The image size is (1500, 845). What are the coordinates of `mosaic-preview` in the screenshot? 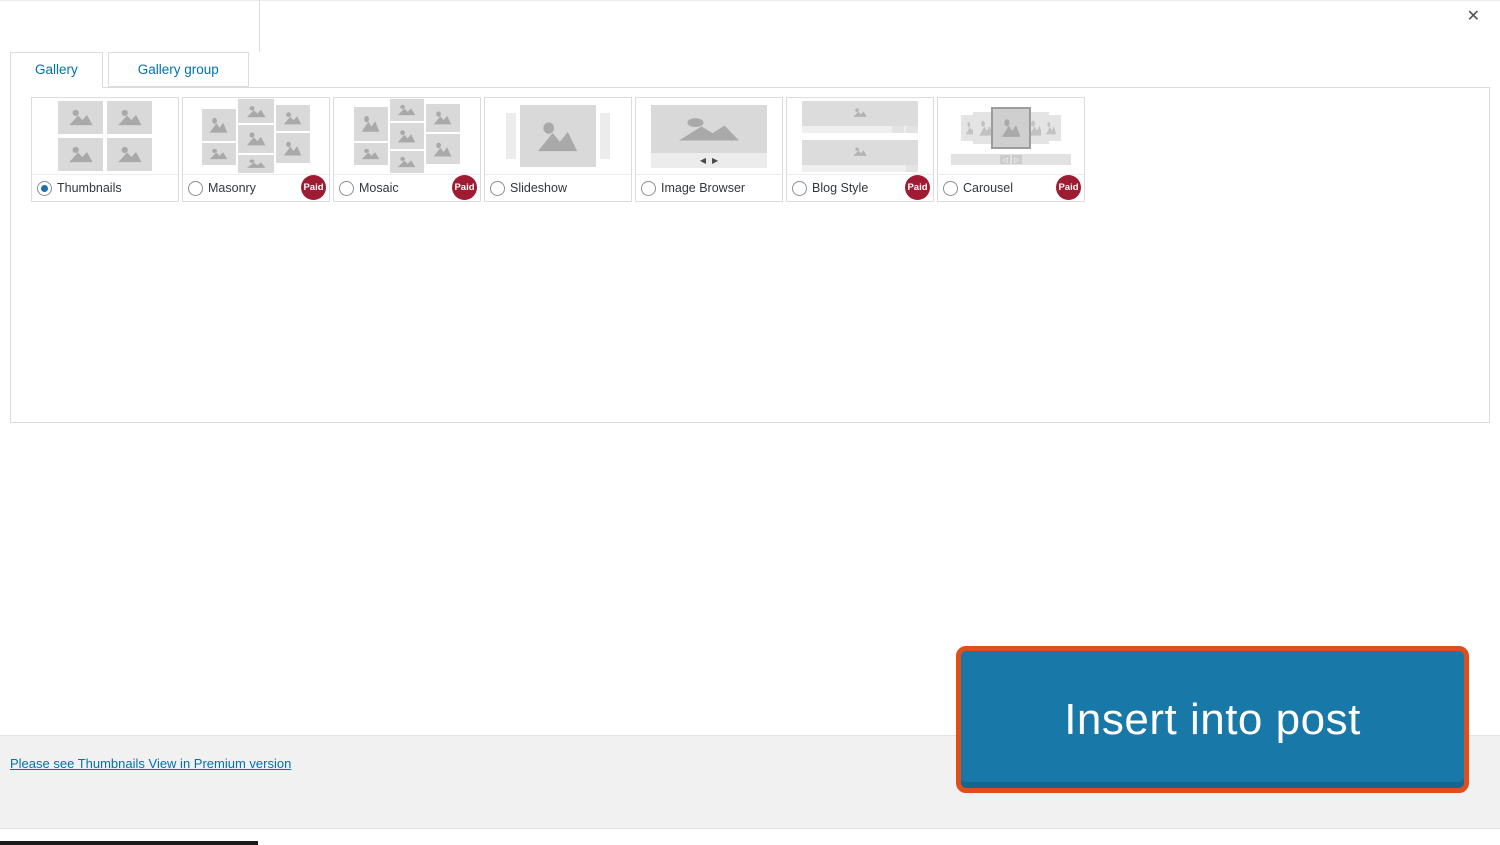 It's located at (407, 136).